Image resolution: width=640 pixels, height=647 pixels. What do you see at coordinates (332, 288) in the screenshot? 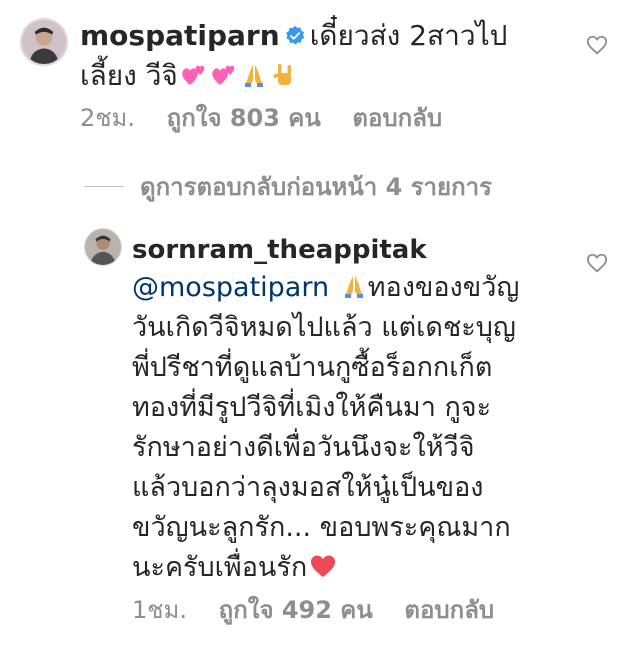
I see `comment-line-1: @mospatiparn ทองของขวัญ` at bounding box center [332, 288].